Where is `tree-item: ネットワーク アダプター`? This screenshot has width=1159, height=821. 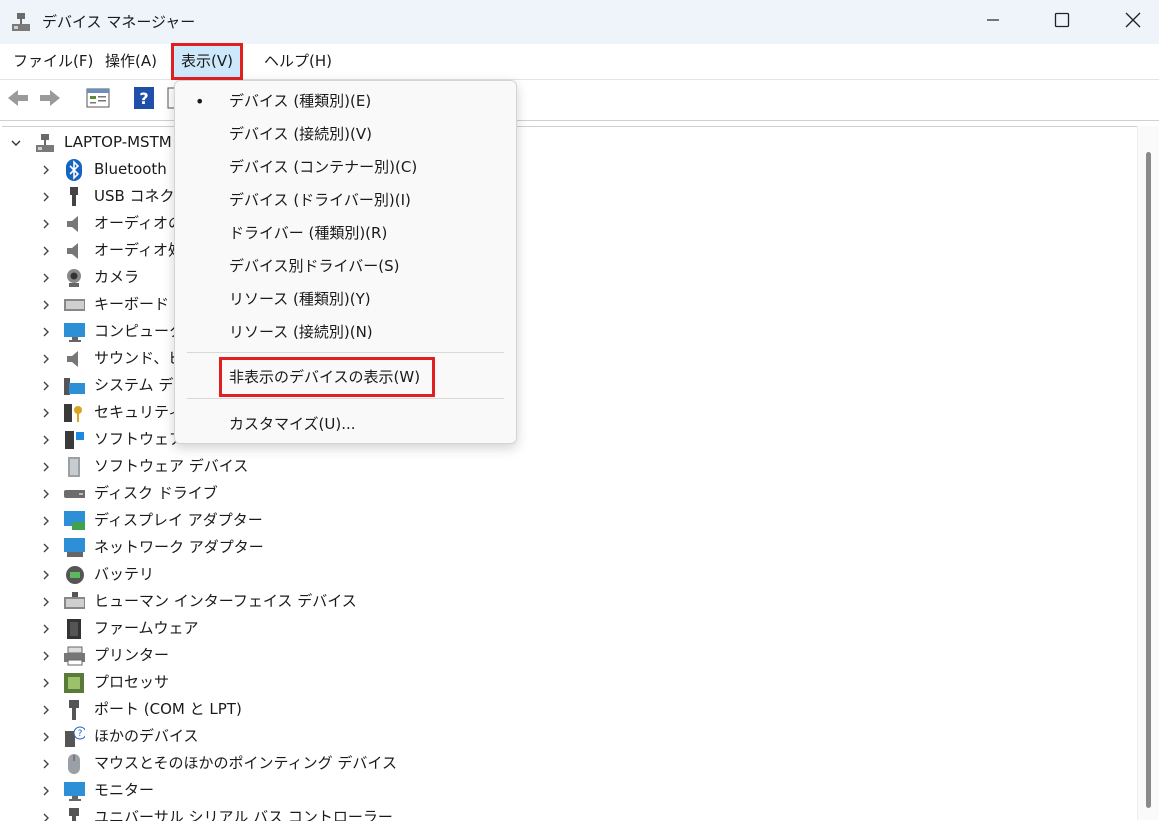
tree-item: ネットワーク アダプター is located at coordinates (567, 547).